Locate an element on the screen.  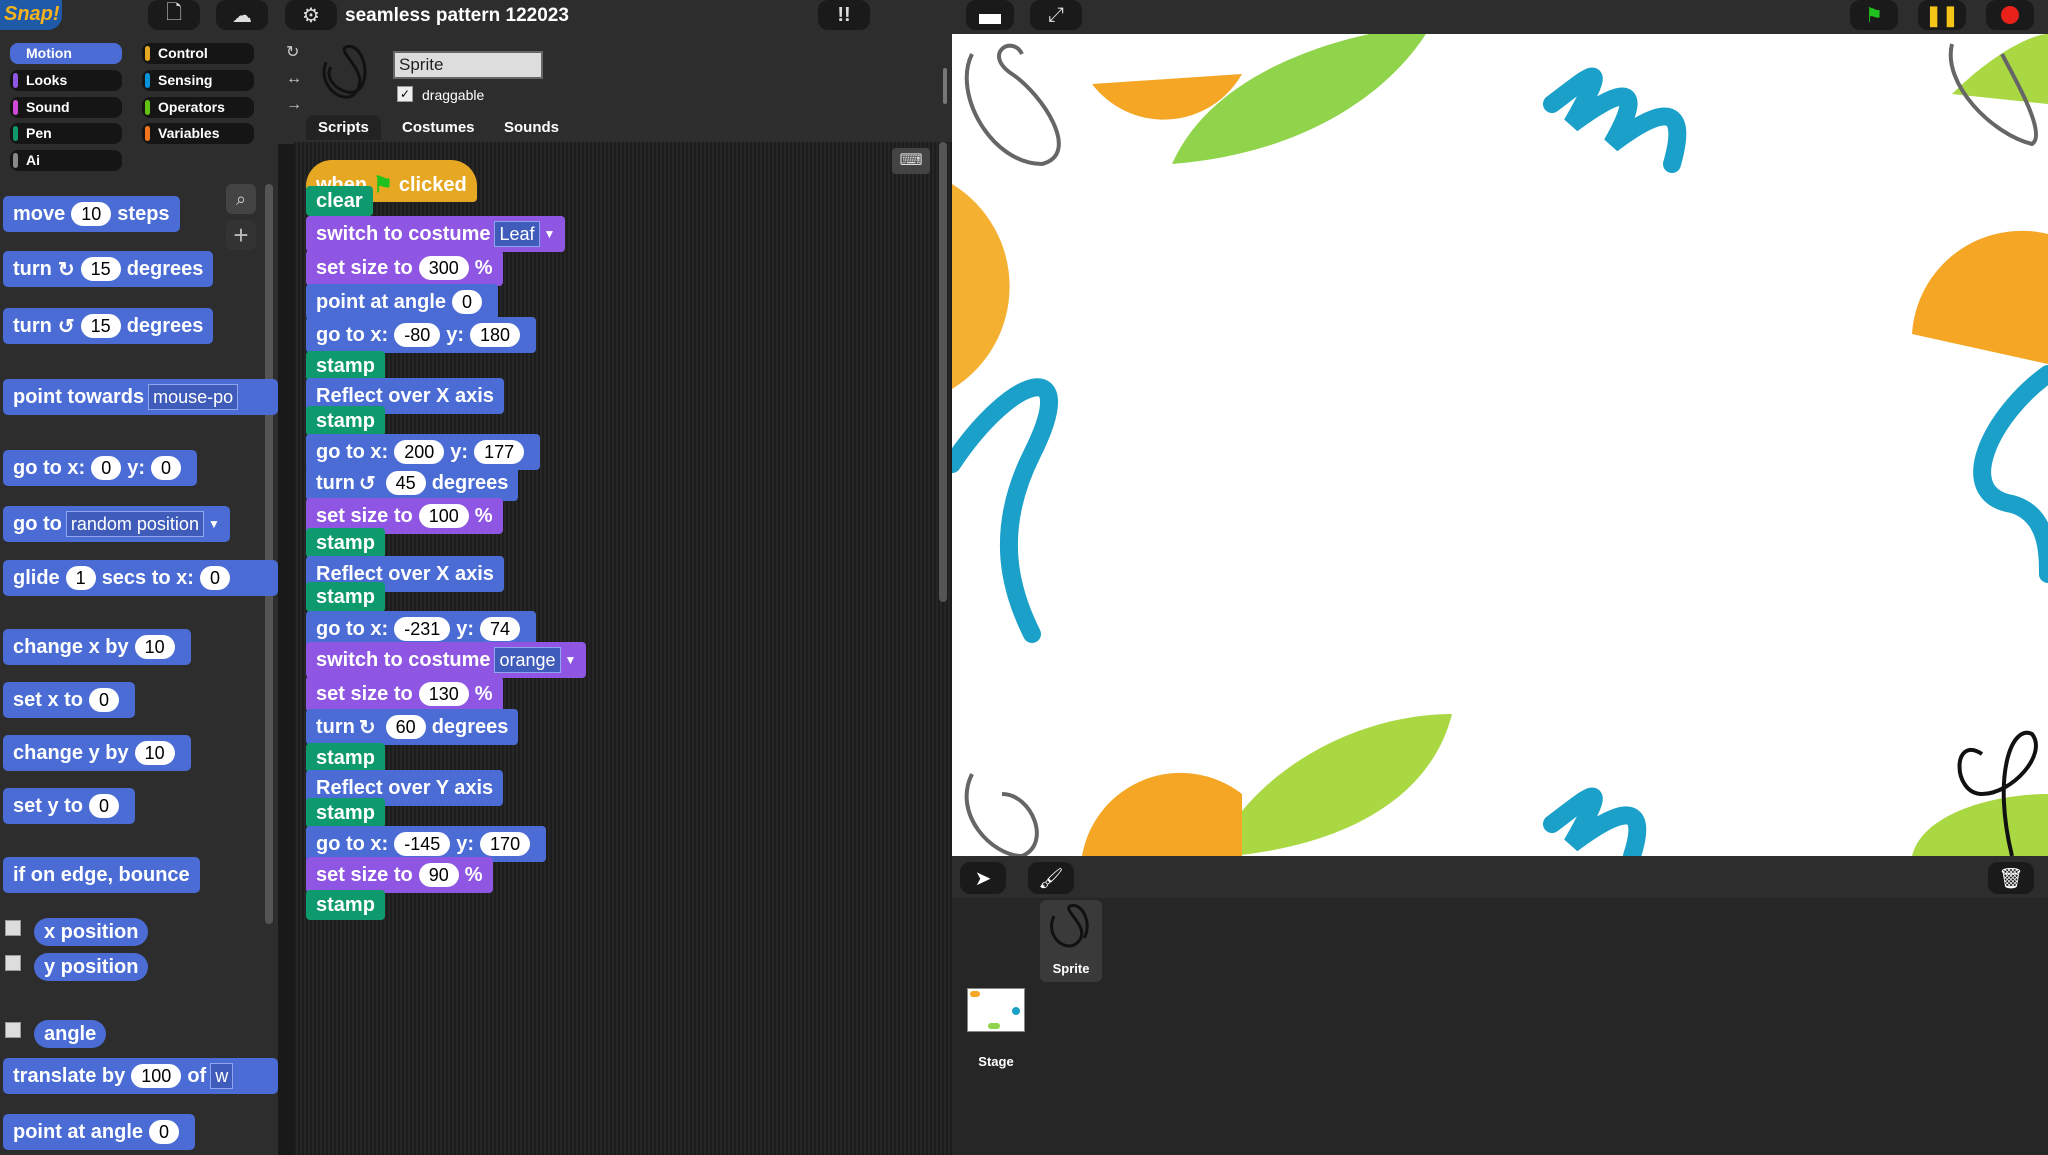
palette-block-move: move 10 steps is located at coordinates (91, 214).